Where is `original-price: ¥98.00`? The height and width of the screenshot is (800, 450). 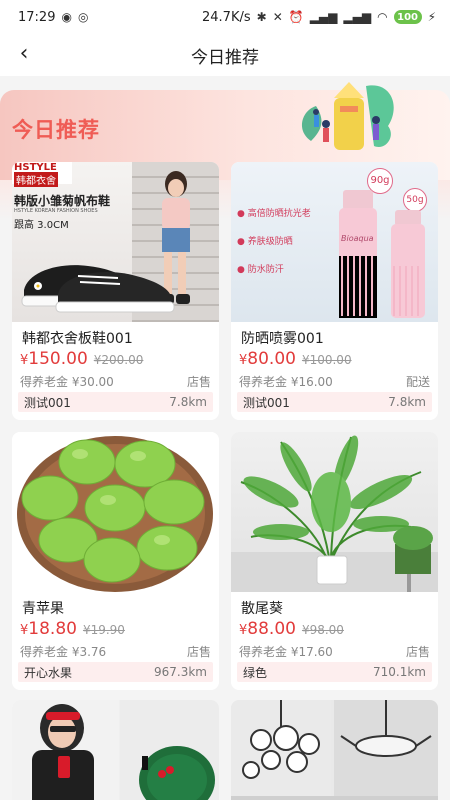 original-price: ¥98.00 is located at coordinates (322, 630).